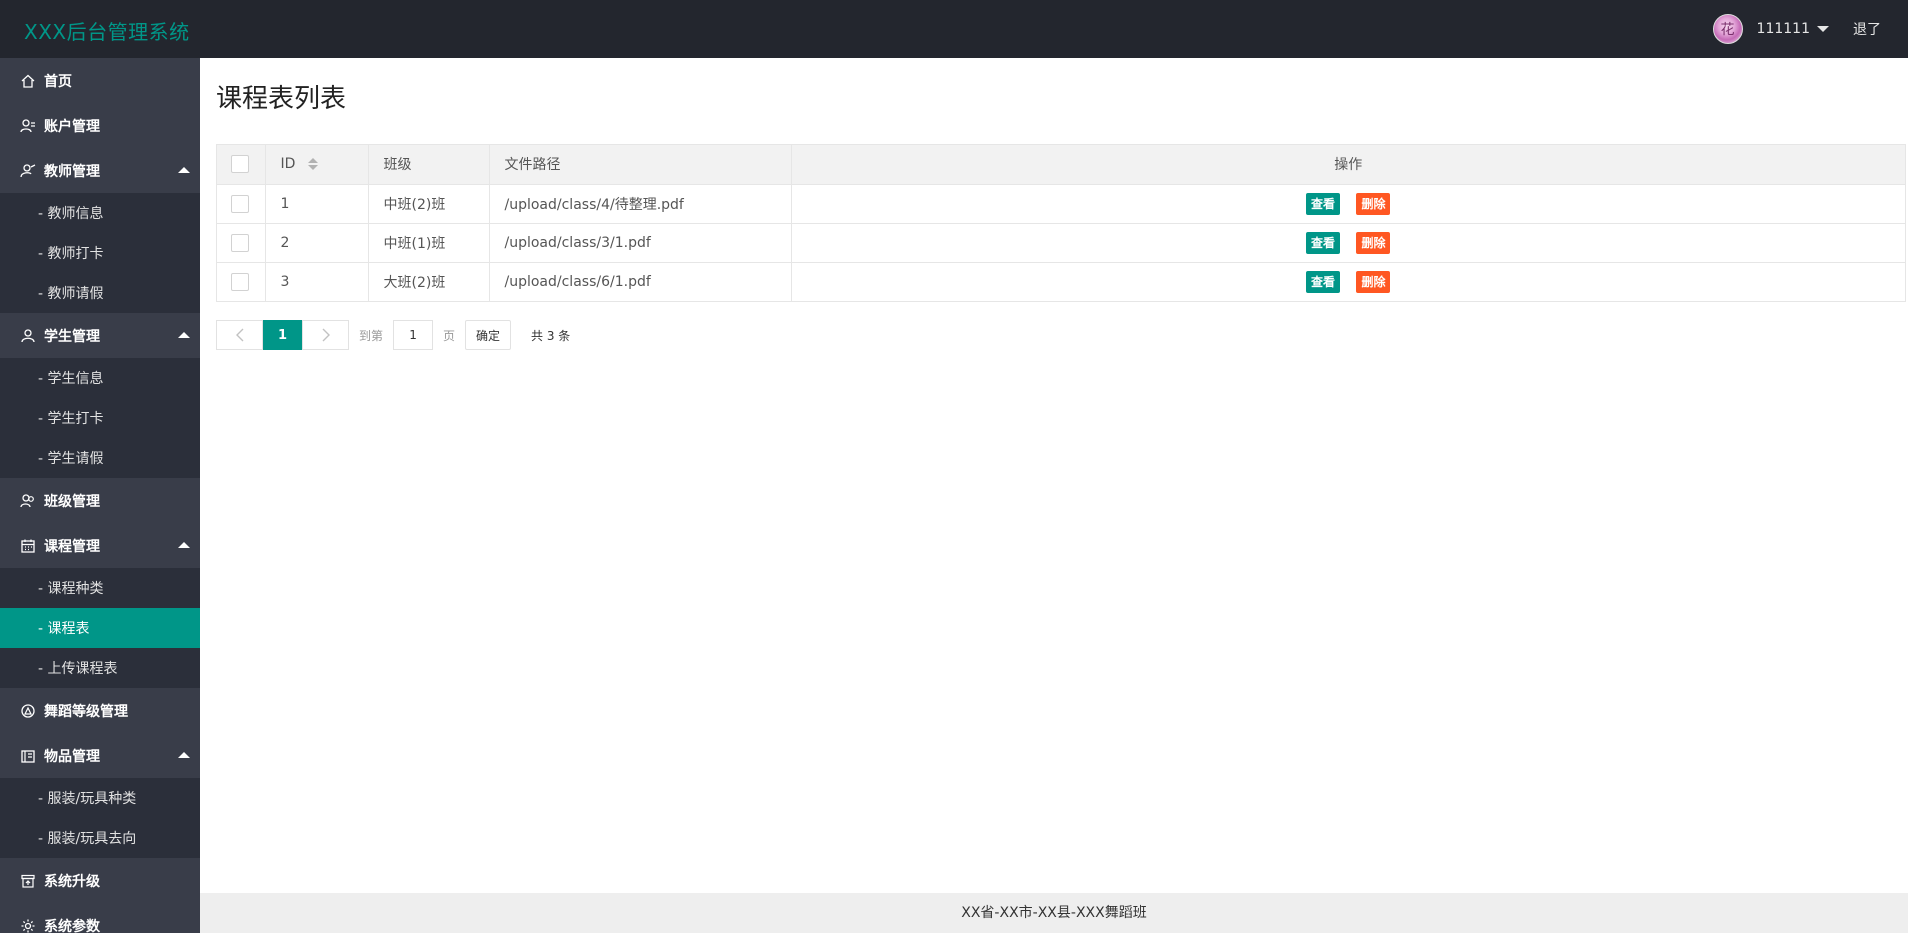  I want to click on footer: XX省-XX市-XX县-XXX舞蹈班, so click(1054, 913).